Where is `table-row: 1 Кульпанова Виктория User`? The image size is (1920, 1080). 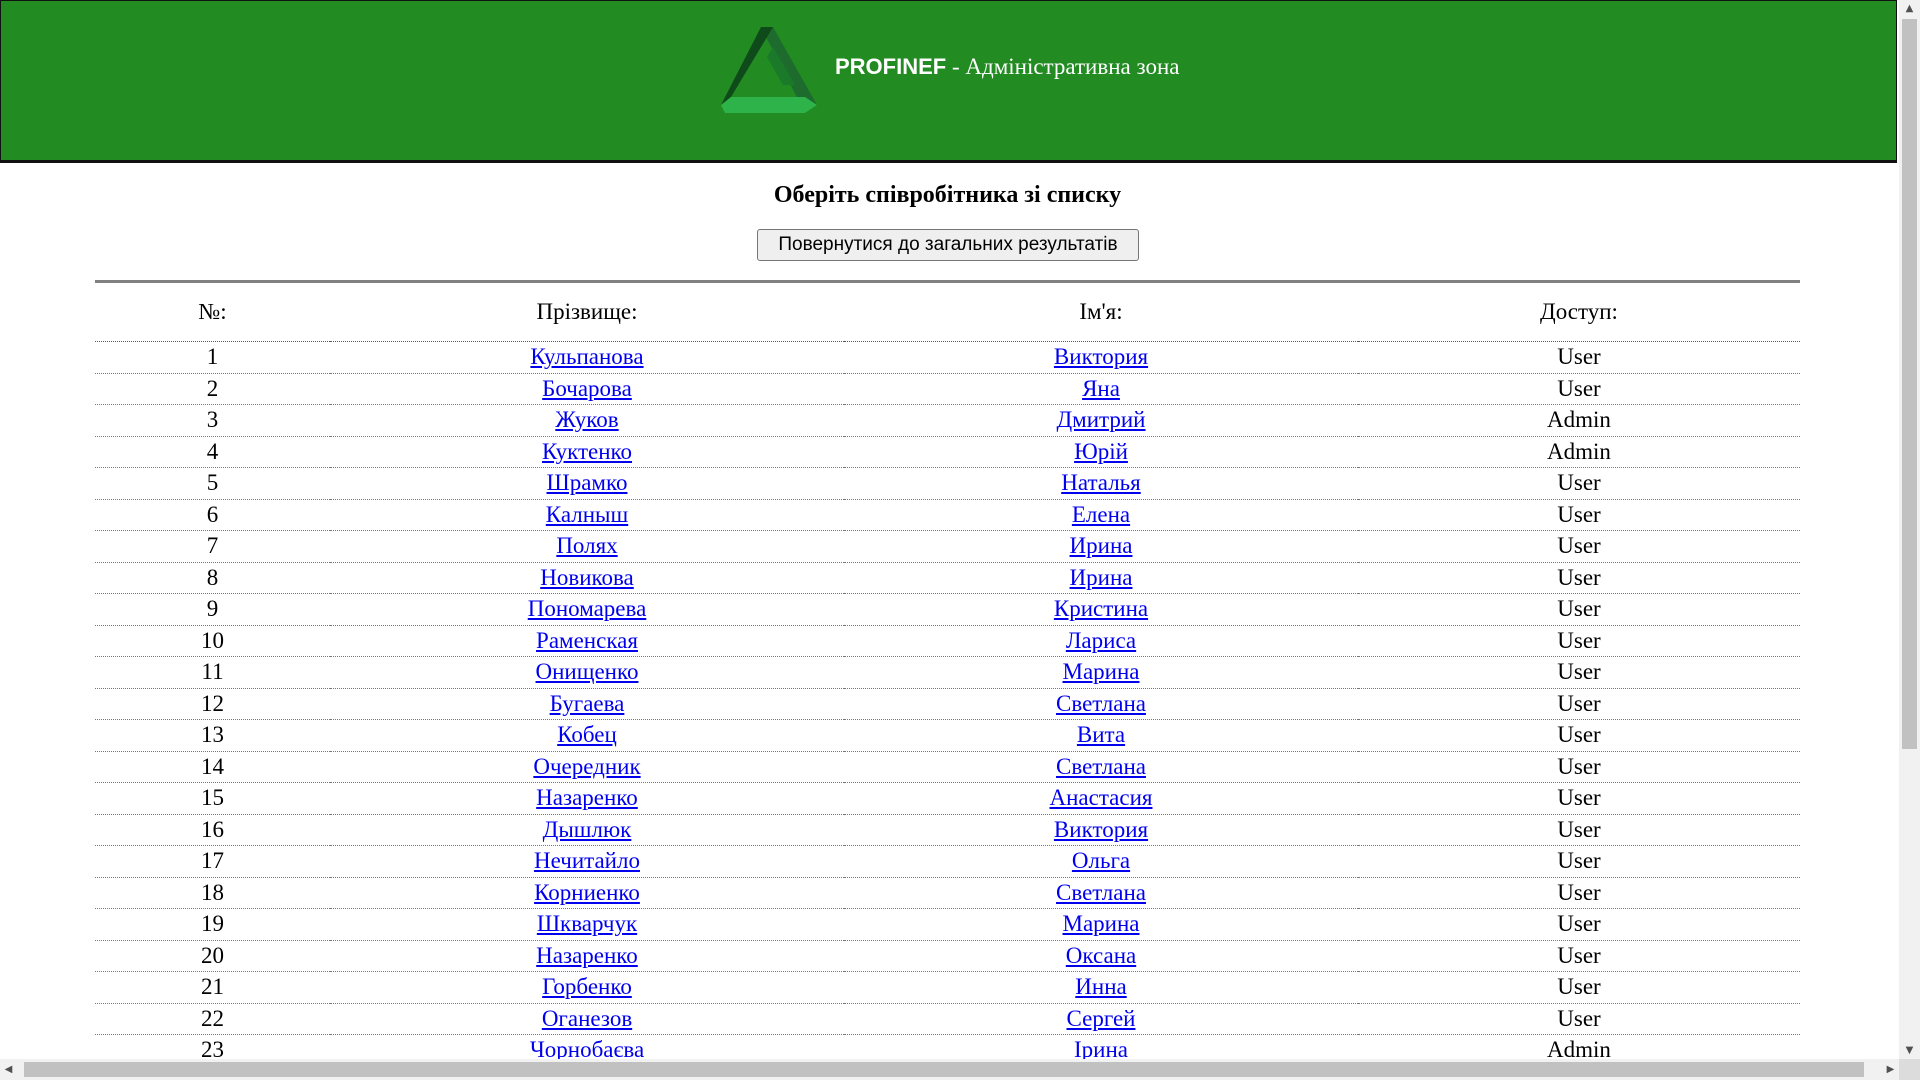
table-row: 1 Кульпанова Виктория User is located at coordinates (947, 357).